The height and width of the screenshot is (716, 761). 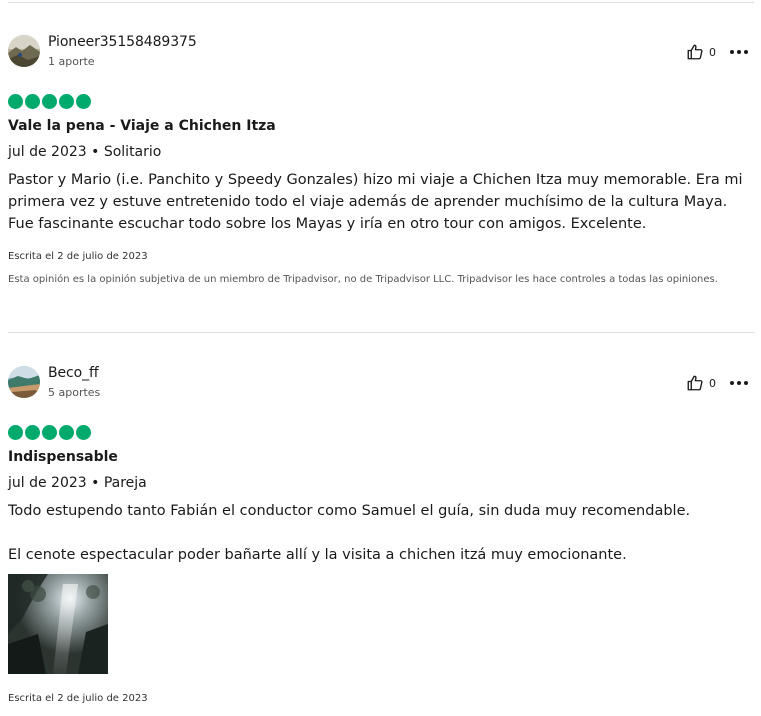 I want to click on review-meta: jul de 2023 • Pareja, so click(x=77, y=483).